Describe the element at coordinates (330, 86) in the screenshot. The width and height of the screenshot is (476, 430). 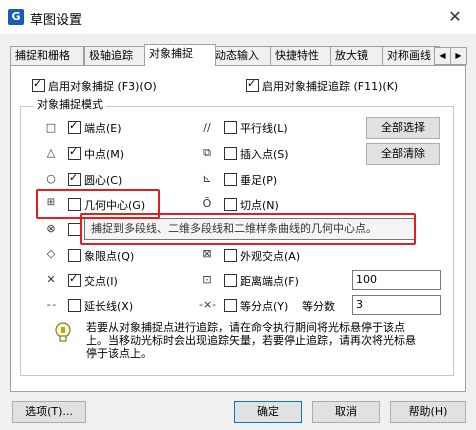
I see `enable-tracking-label: 启用对象捕捉追踪 (F11)(K)` at that location.